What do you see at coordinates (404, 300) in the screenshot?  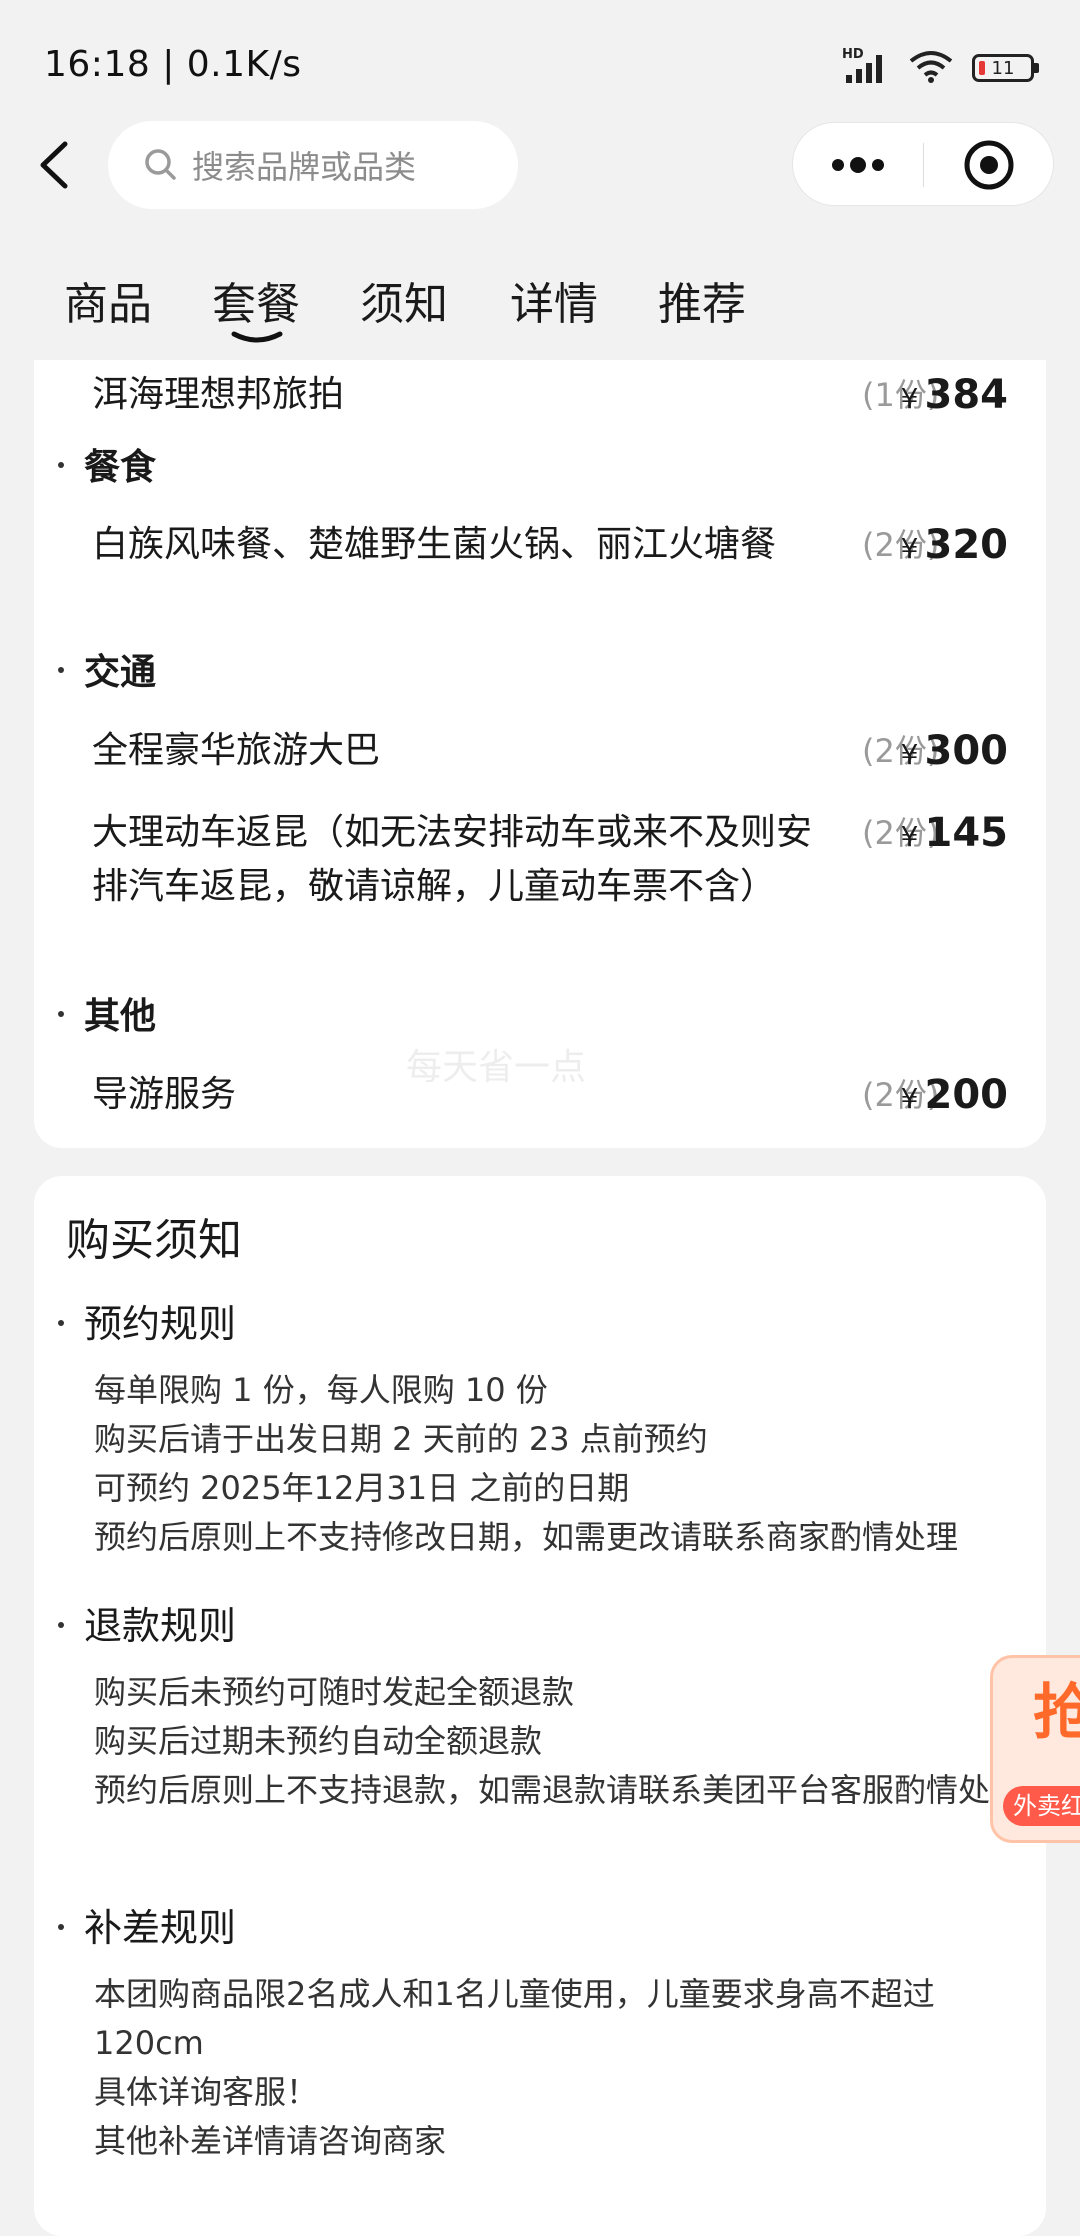 I see `tab-notice: 须知` at bounding box center [404, 300].